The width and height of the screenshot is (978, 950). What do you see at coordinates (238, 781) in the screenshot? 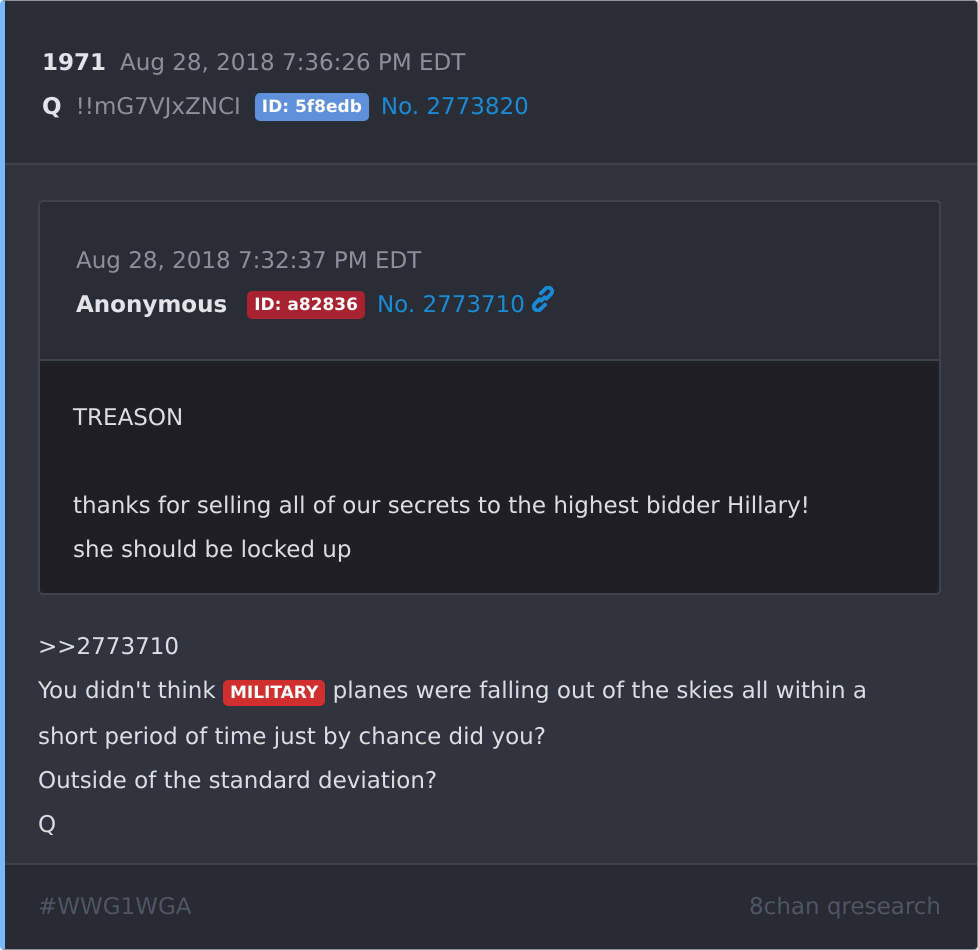
I see `post-text: Outside of the standard deviation?` at bounding box center [238, 781].